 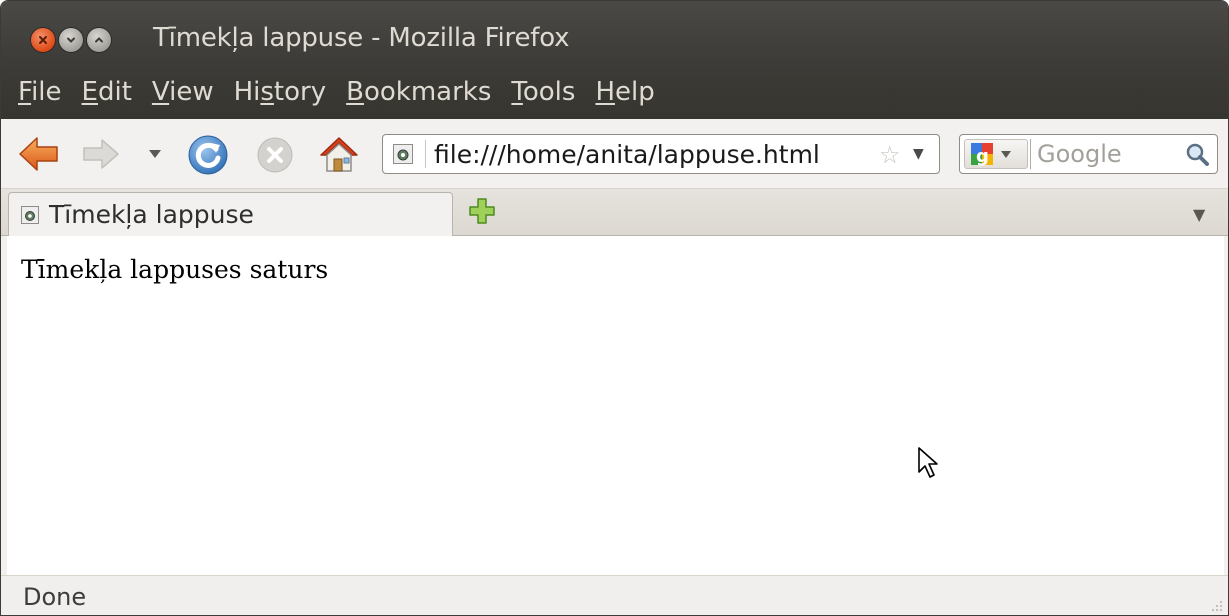 What do you see at coordinates (624, 92) in the screenshot?
I see `menu-help: Help` at bounding box center [624, 92].